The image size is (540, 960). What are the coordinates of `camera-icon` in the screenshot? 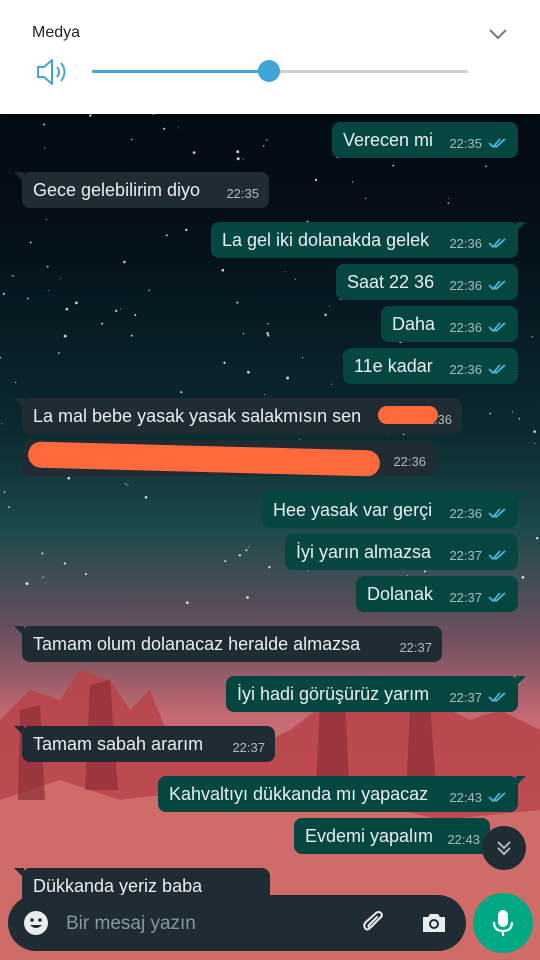 It's located at (434, 923).